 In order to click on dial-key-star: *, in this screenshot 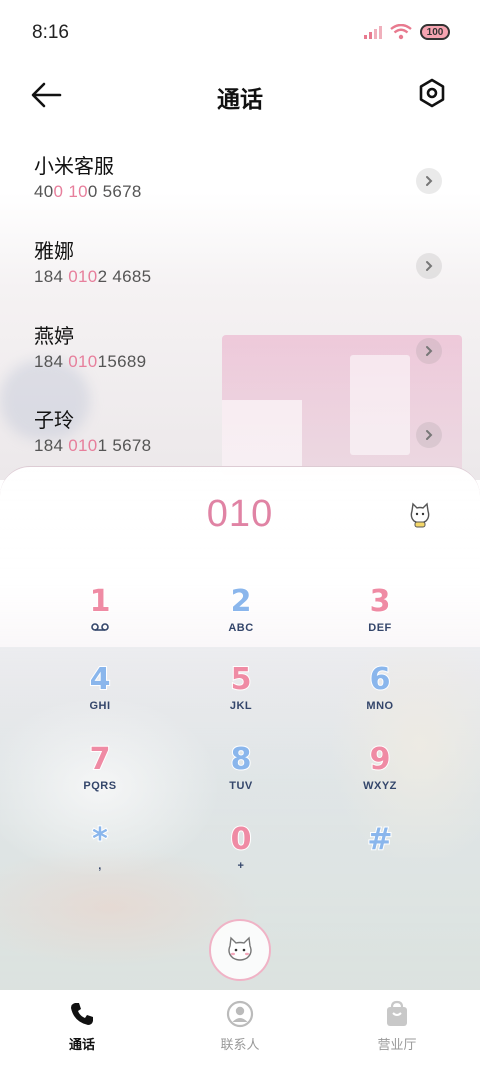, I will do `click(100, 857)`.